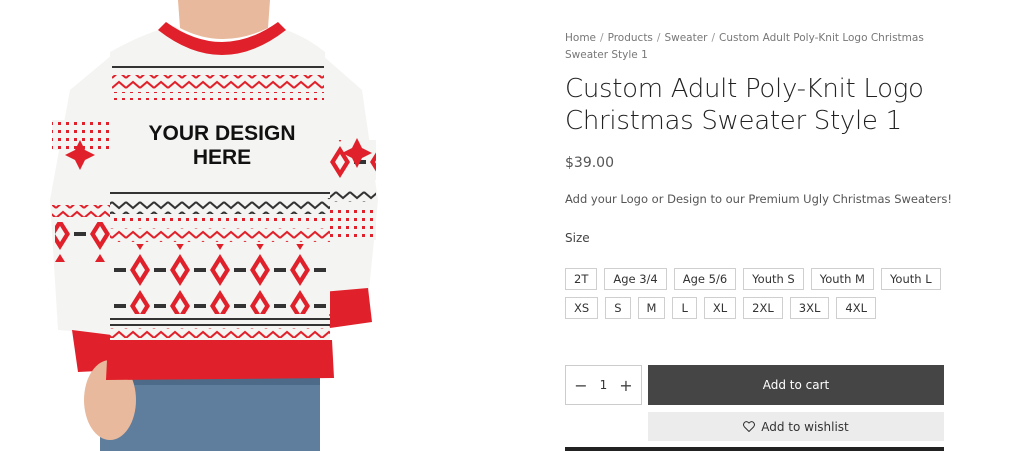 The width and height of the screenshot is (1024, 451). I want to click on size-option-4xl: 4XL, so click(856, 308).